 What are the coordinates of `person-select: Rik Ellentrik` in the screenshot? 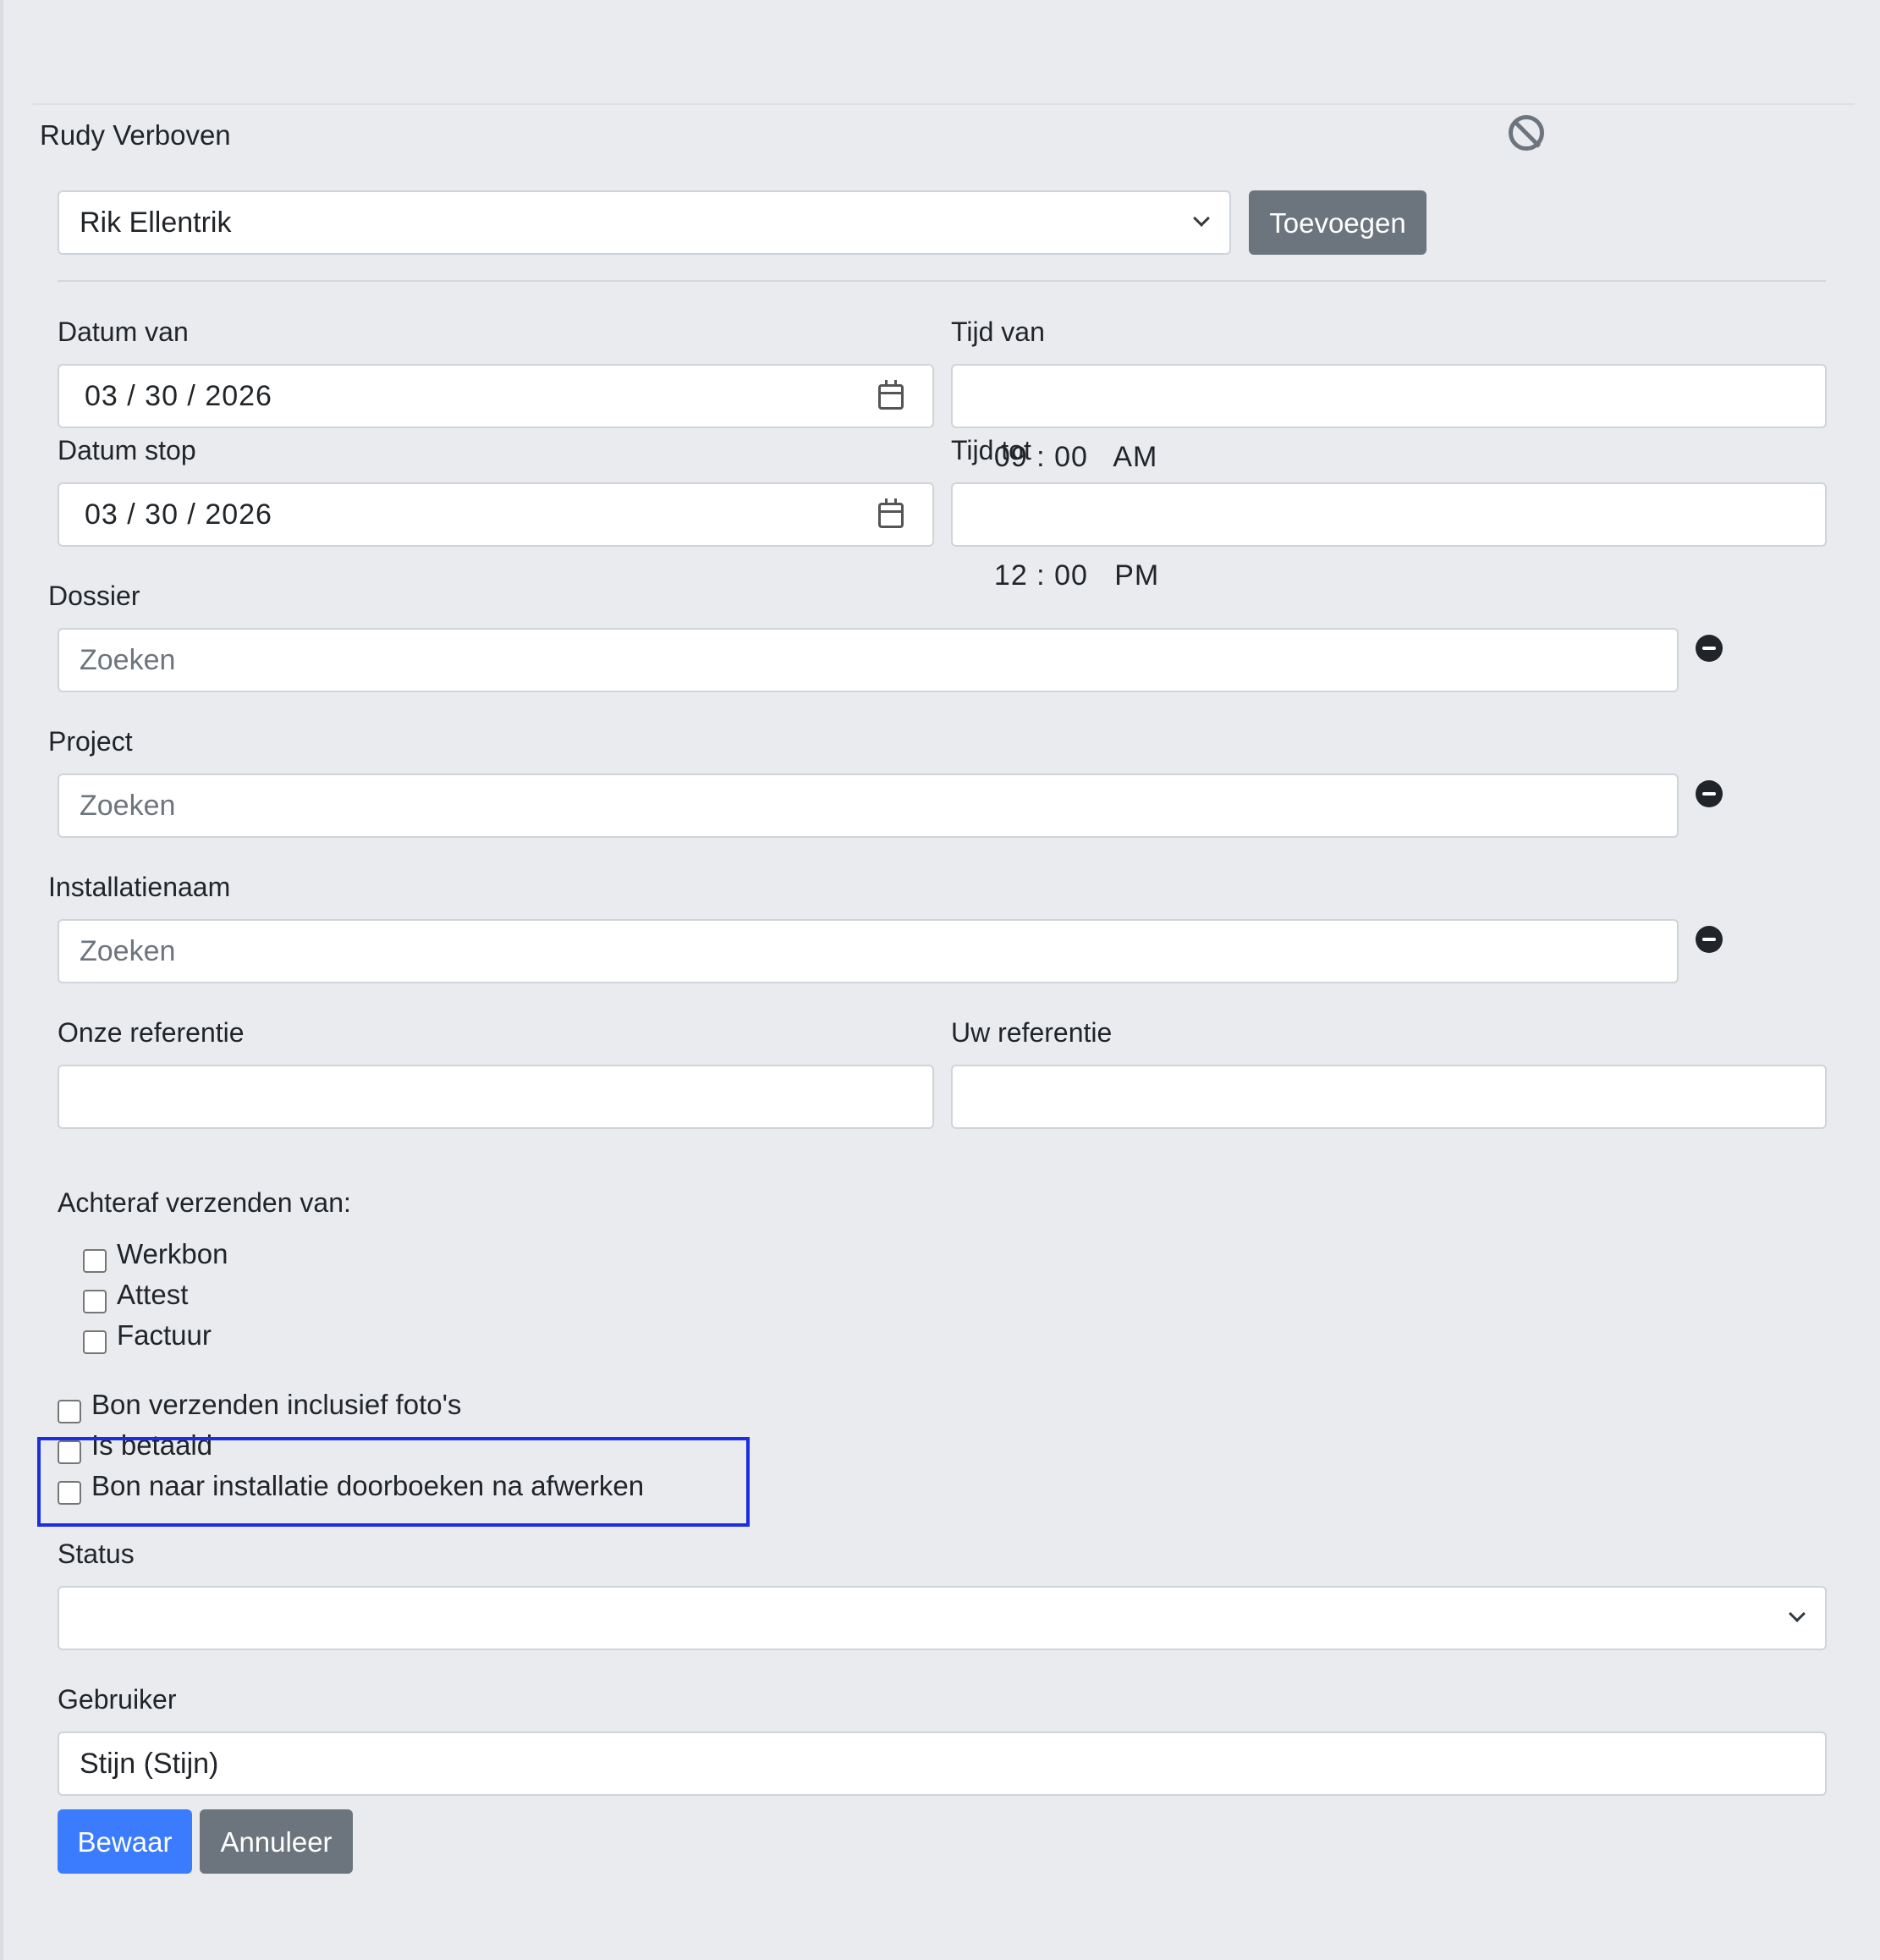 It's located at (644, 222).